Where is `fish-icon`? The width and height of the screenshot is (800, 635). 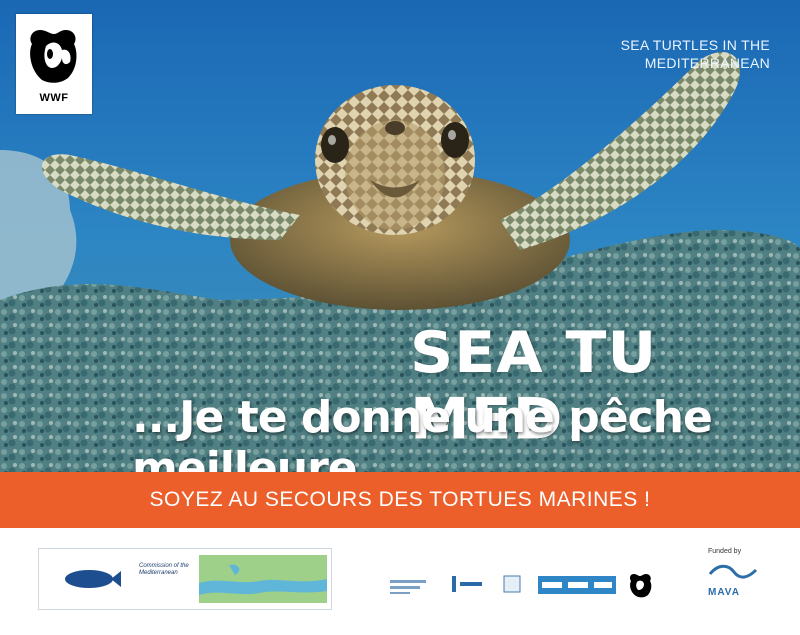 fish-icon is located at coordinates (93, 579).